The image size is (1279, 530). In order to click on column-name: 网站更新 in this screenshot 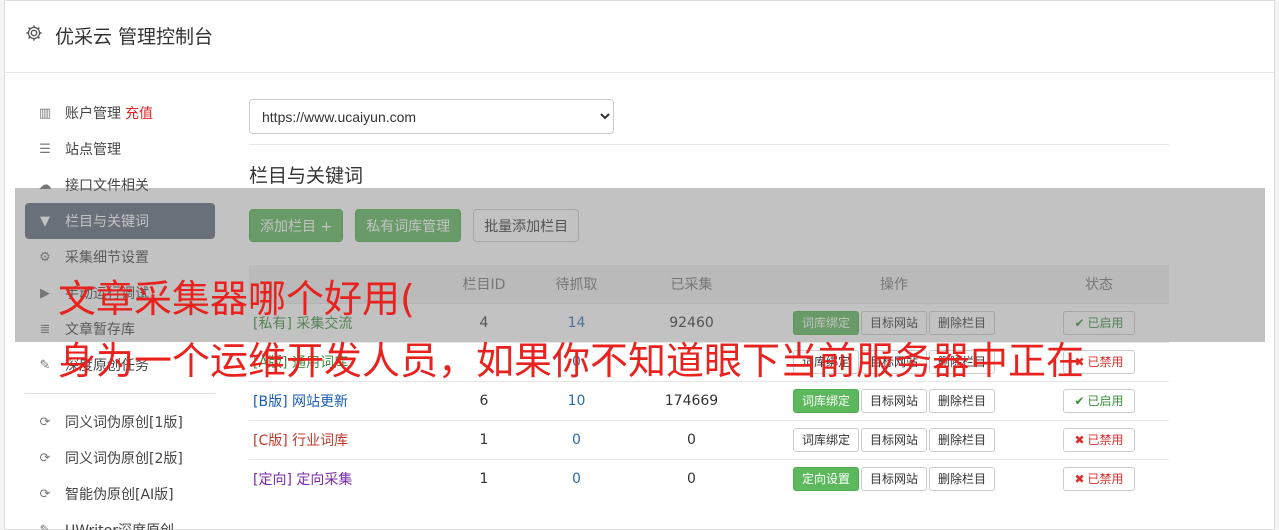, I will do `click(320, 402)`.